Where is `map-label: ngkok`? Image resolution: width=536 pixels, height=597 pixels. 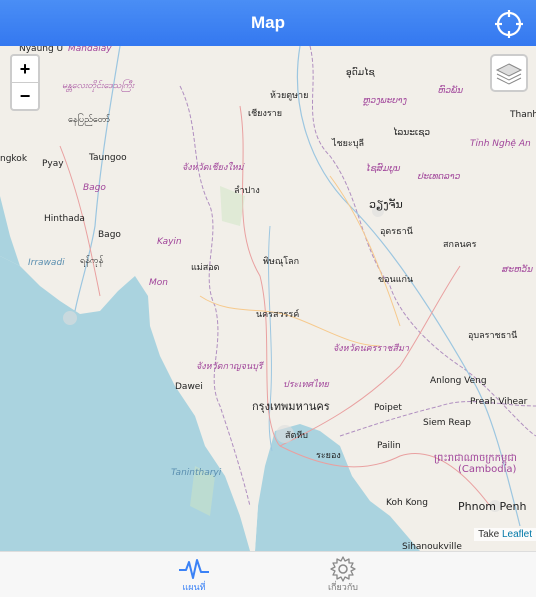 map-label: ngkok is located at coordinates (14, 159).